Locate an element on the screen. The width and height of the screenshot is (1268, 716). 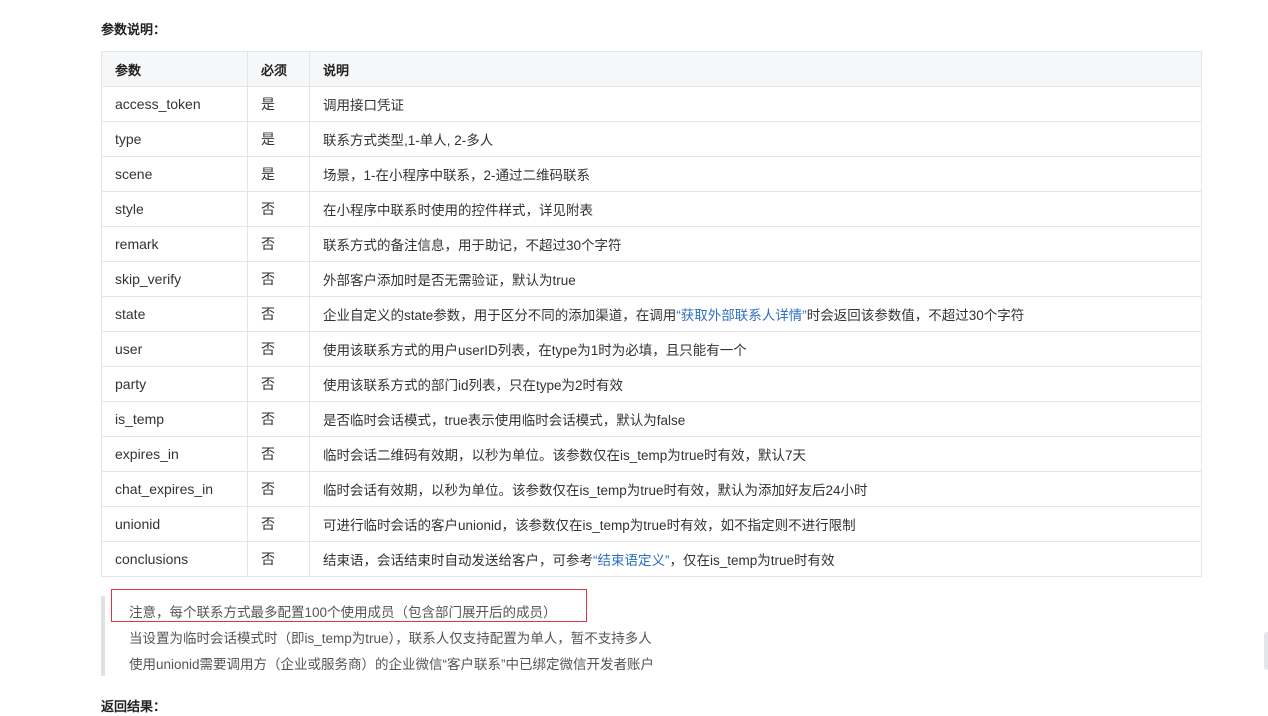
param-desc: 使用该联系方式的部门id列表，只在type为2时有效 is located at coordinates (755, 384).